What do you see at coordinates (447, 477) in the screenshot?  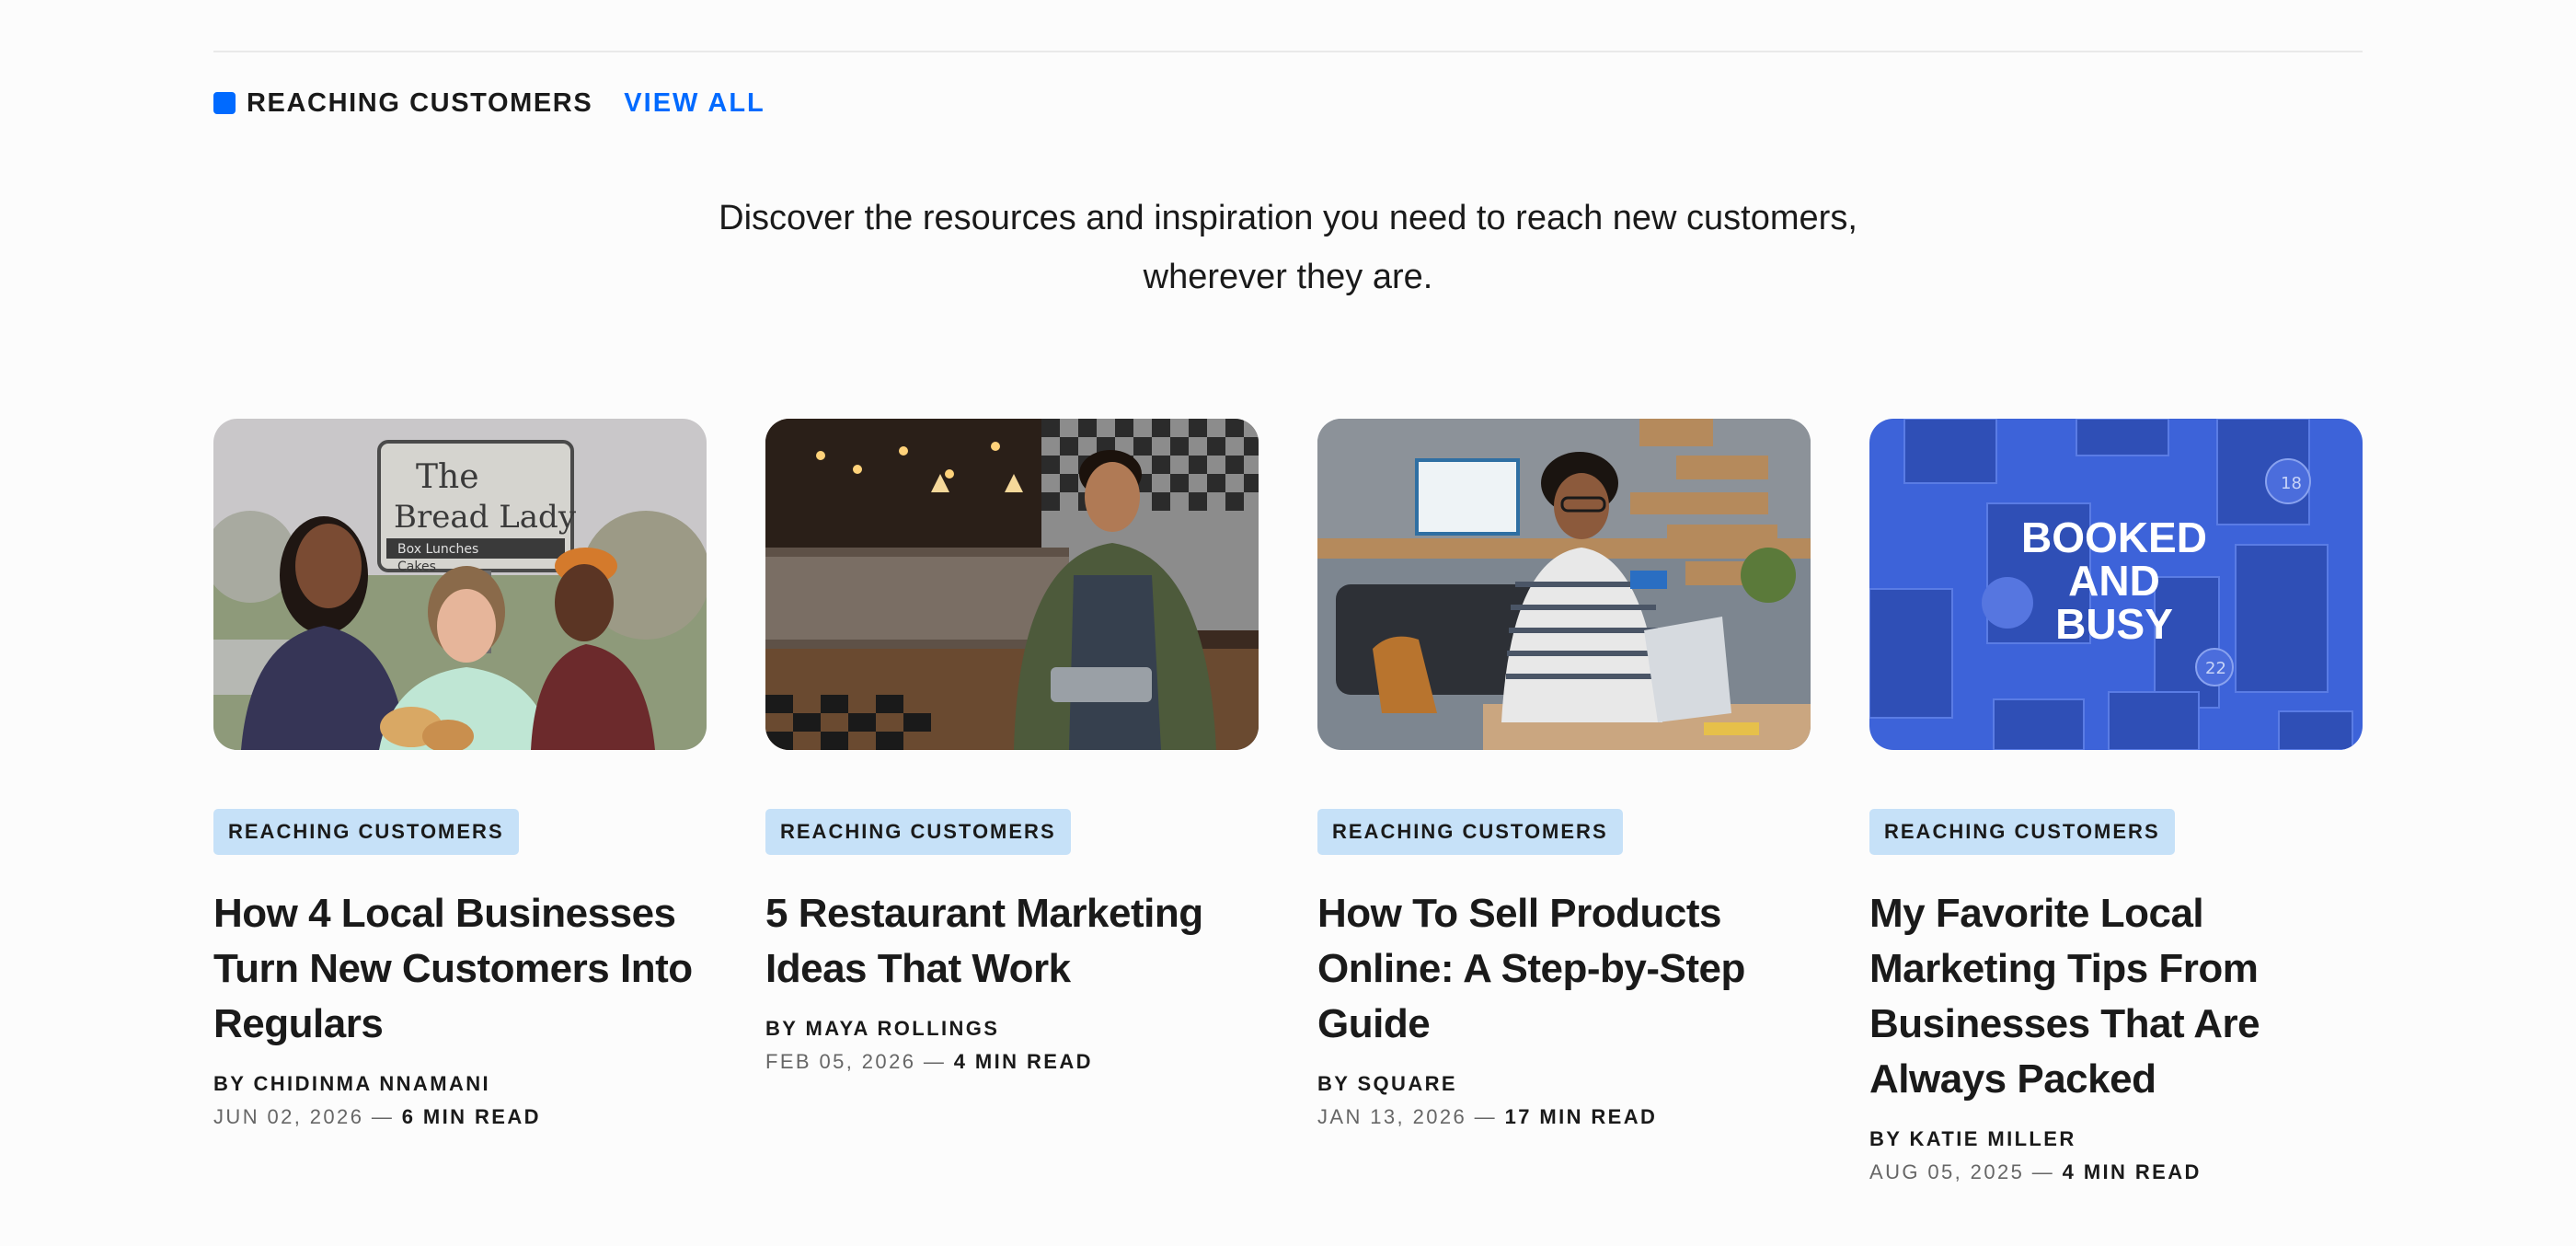 I see `sign-text-the: The` at bounding box center [447, 477].